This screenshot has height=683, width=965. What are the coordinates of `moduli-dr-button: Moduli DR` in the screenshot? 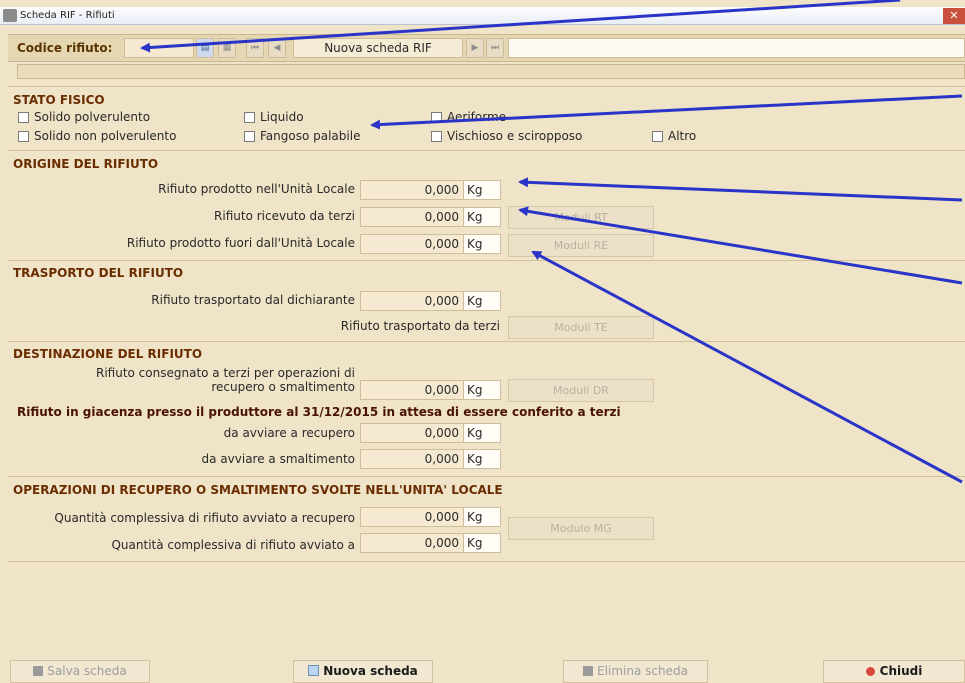 It's located at (581, 390).